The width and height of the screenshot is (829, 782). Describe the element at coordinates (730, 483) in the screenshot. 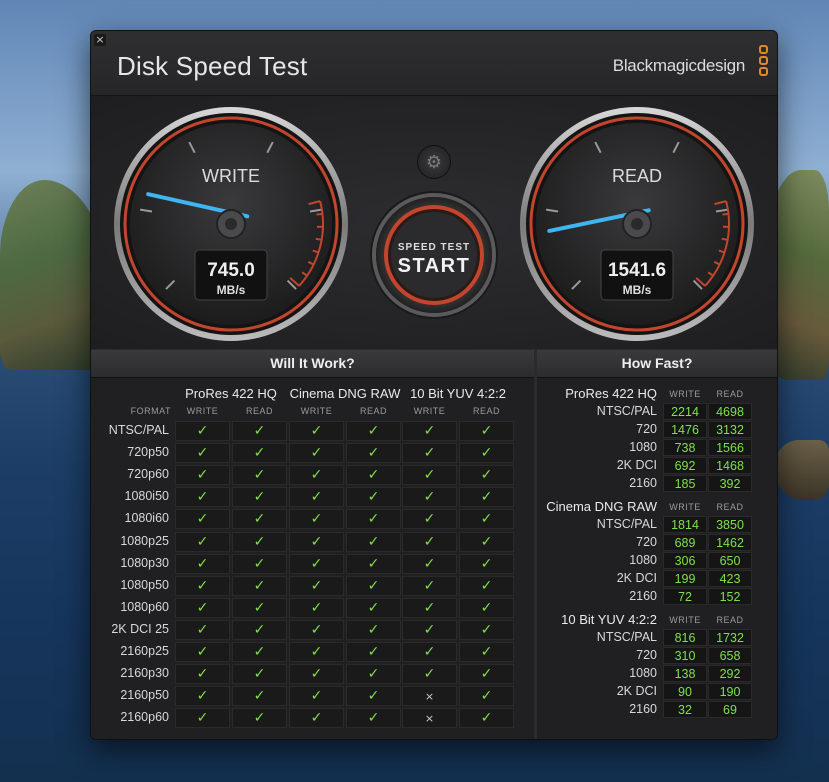

I see `read-speed-value: 392` at that location.